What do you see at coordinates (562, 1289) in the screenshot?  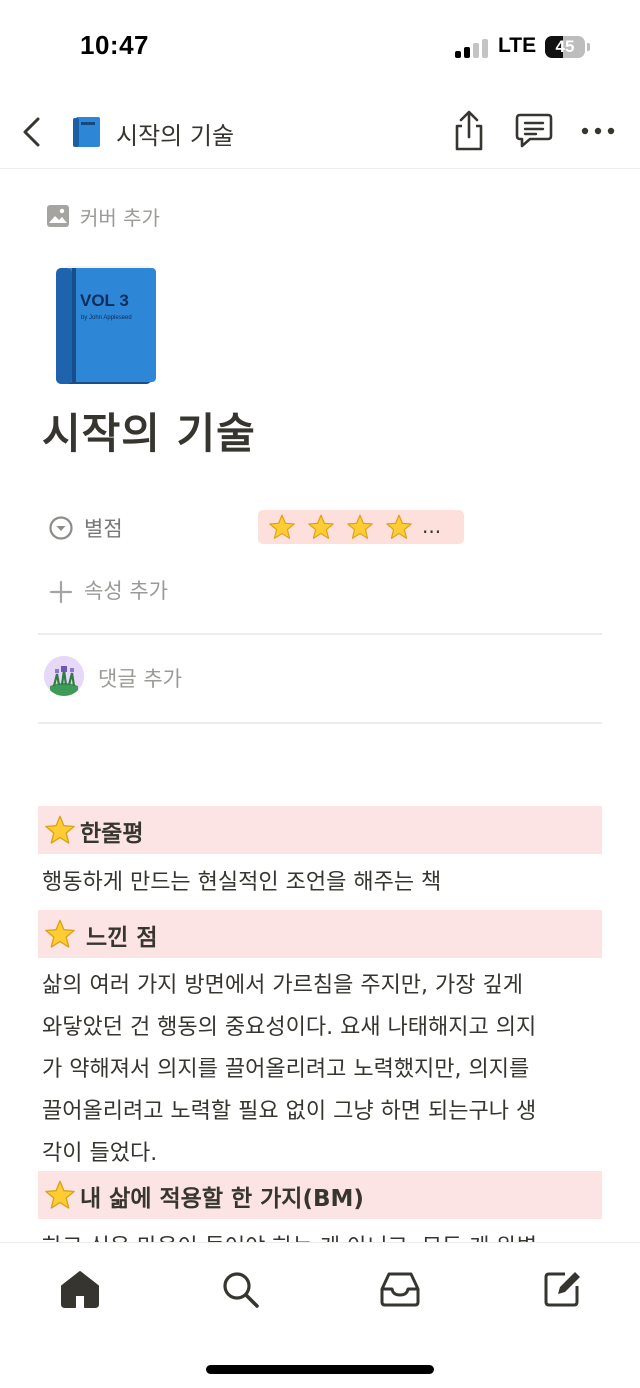 I see `new-page-icon` at bounding box center [562, 1289].